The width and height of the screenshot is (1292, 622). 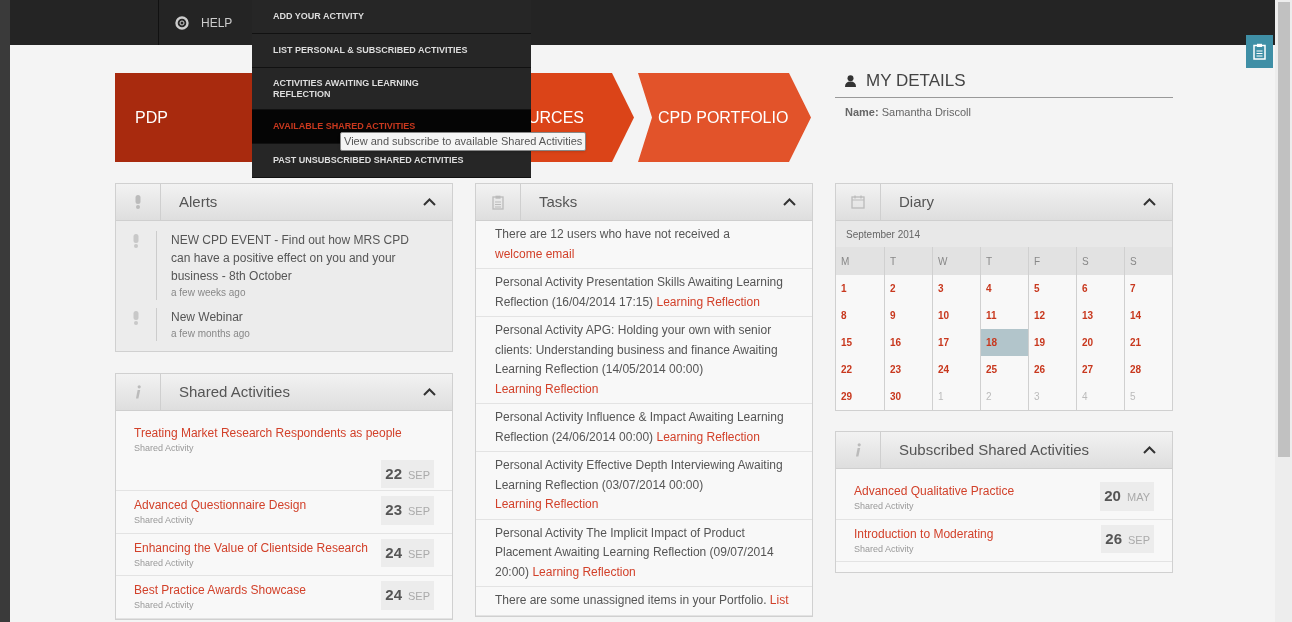 What do you see at coordinates (994, 449) in the screenshot?
I see `panel-title: Subscribed Shared Activities` at bounding box center [994, 449].